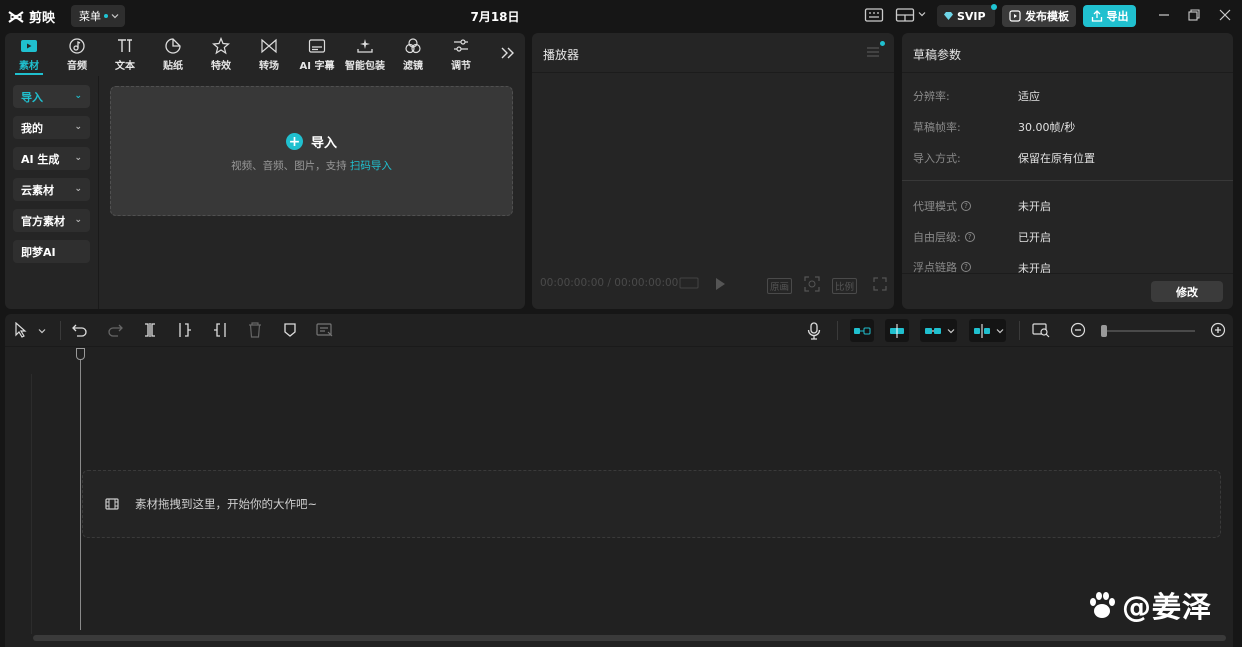 Image resolution: width=1242 pixels, height=647 pixels. Describe the element at coordinates (1149, 605) in the screenshot. I see `watermark: @姜泽` at that location.